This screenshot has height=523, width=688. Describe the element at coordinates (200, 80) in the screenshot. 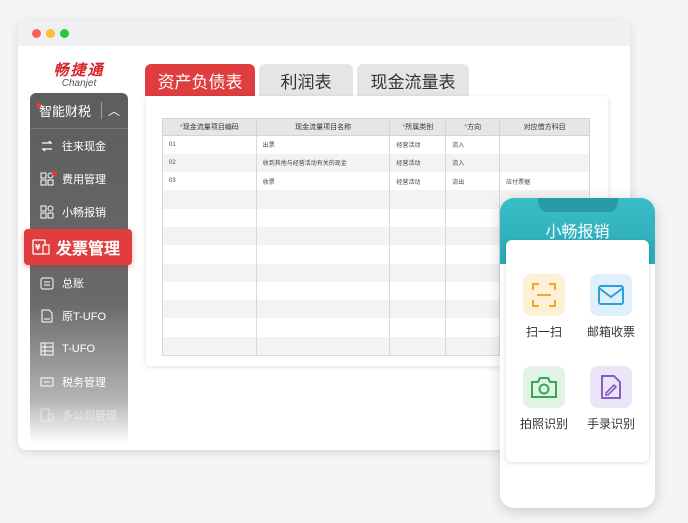

I see `tab-balance-sheet: 资产负债表` at that location.